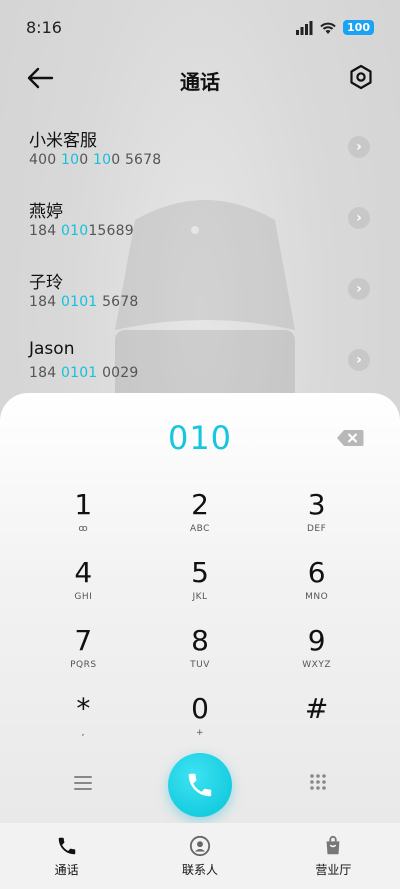 The width and height of the screenshot is (400, 889). I want to click on key-8: 8 TUV, so click(200, 658).